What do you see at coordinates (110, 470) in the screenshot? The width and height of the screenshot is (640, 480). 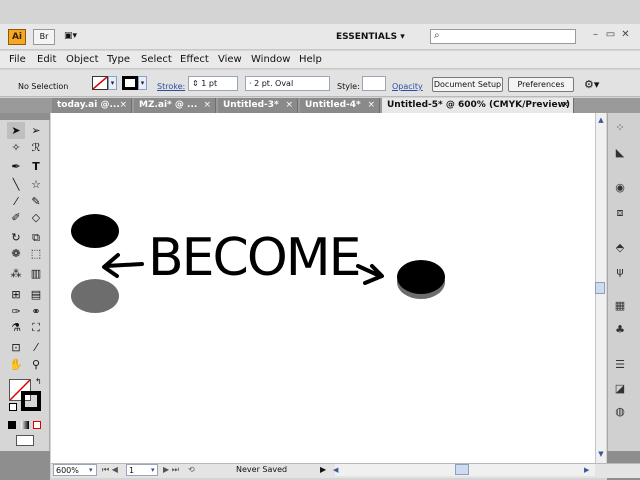 I see `first-artboard-icon: ⏮ ◀` at bounding box center [110, 470].